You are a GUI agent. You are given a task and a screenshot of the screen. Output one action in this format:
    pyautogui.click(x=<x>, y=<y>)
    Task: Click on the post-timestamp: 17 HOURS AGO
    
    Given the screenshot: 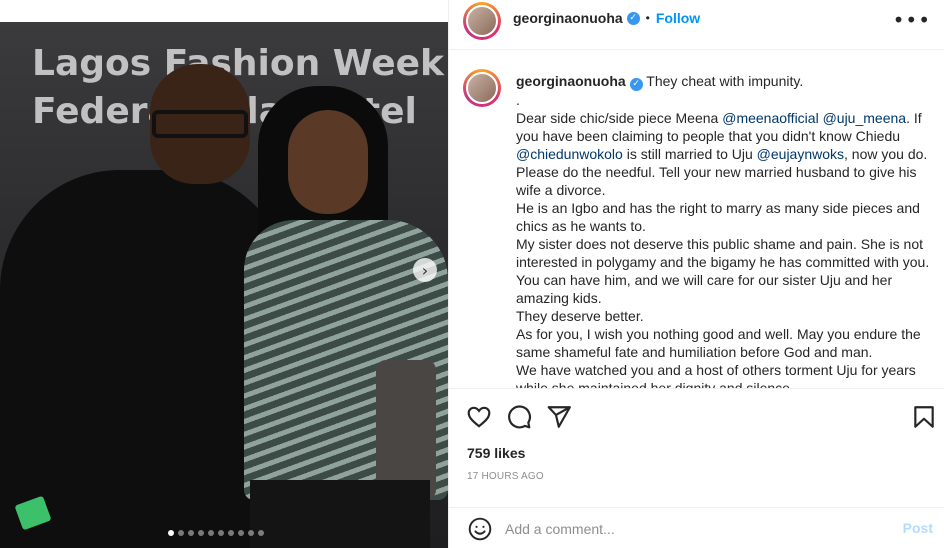 What is the action you would take?
    pyautogui.click(x=505, y=476)
    